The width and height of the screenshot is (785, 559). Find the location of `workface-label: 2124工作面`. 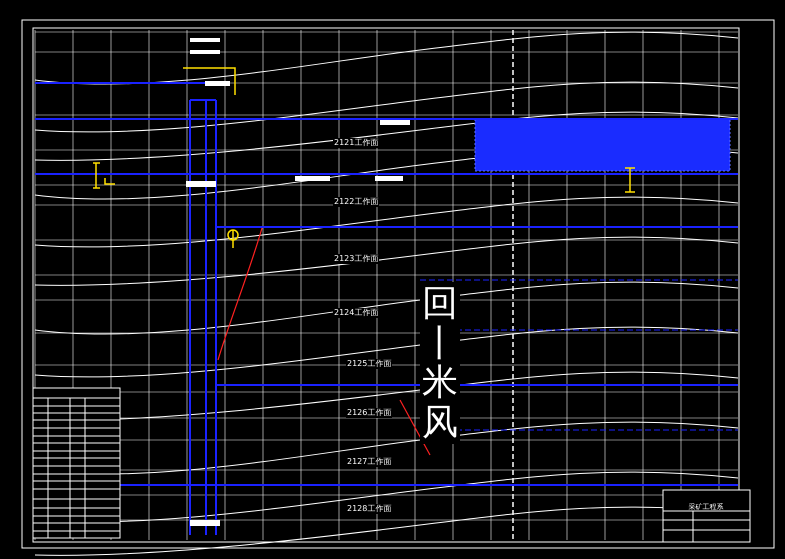

workface-label: 2124工作面 is located at coordinates (356, 313).